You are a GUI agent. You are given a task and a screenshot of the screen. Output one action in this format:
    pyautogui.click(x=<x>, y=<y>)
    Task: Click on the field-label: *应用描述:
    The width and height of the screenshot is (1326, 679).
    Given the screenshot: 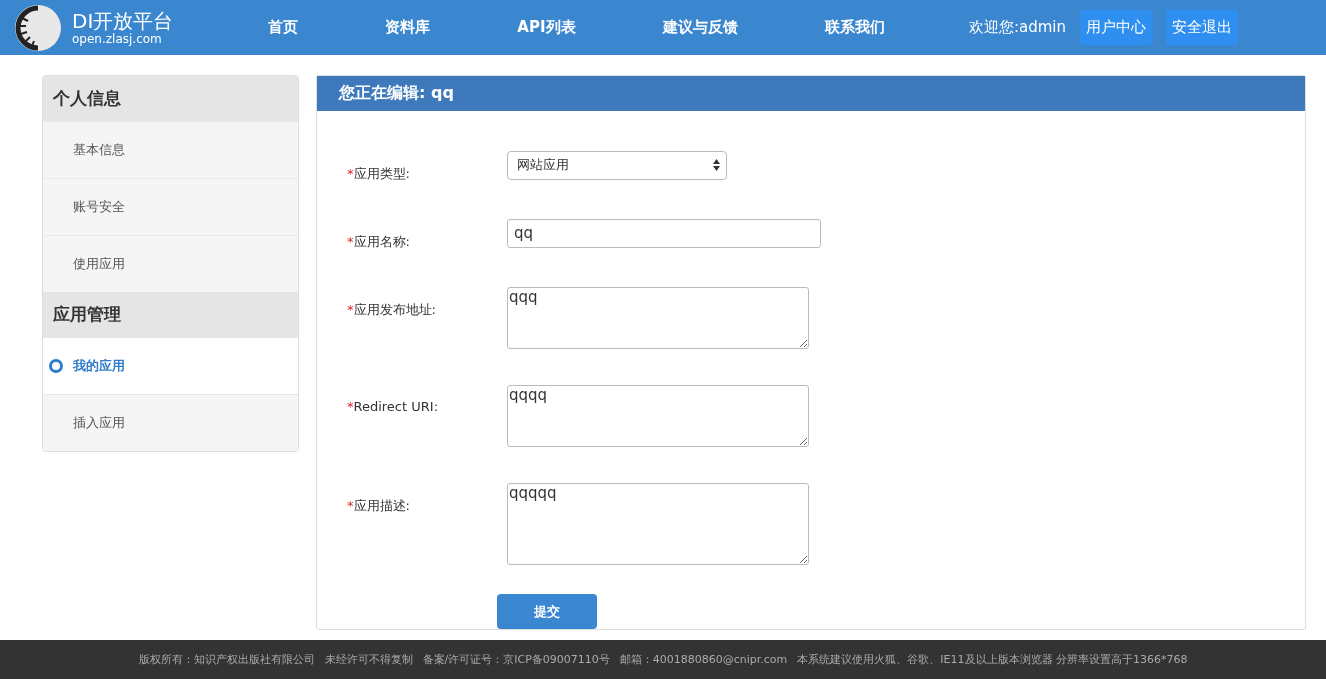 What is the action you would take?
    pyautogui.click(x=379, y=505)
    